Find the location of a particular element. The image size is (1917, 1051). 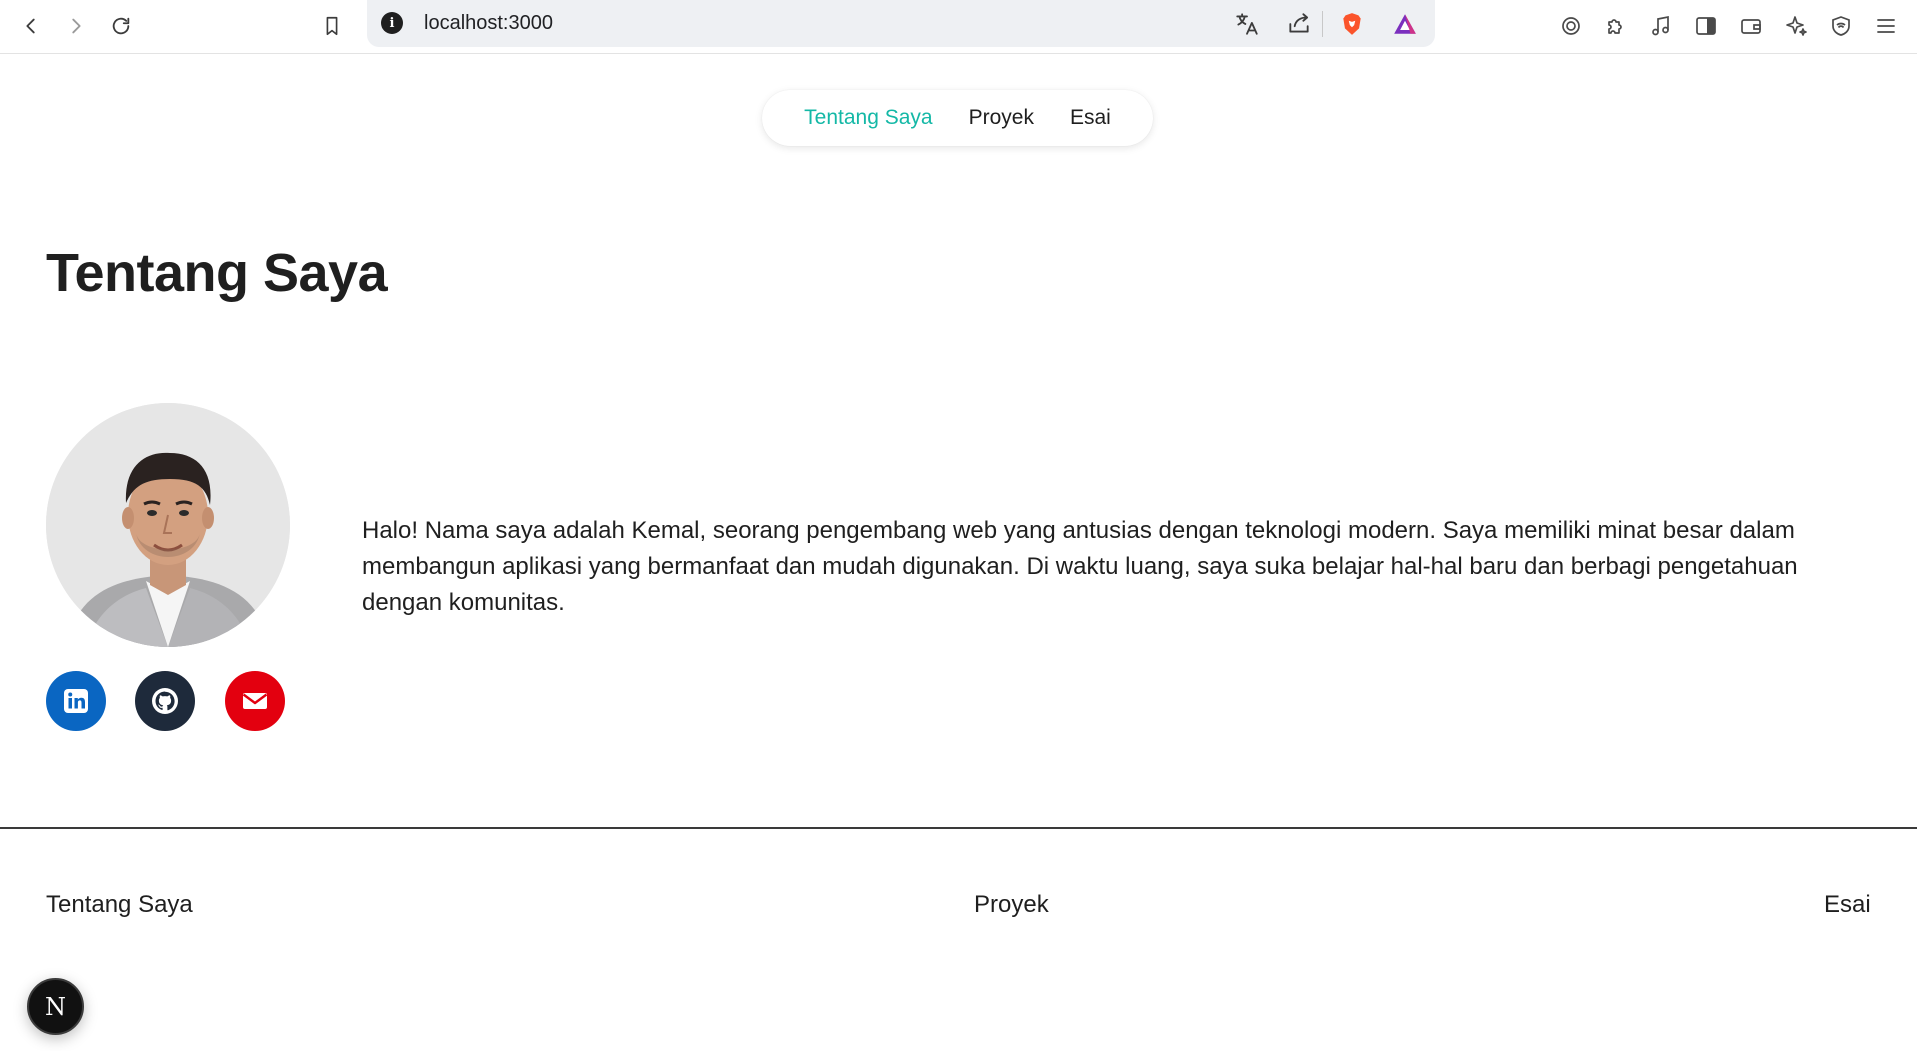

rewards-triangle-icon is located at coordinates (1405, 24).